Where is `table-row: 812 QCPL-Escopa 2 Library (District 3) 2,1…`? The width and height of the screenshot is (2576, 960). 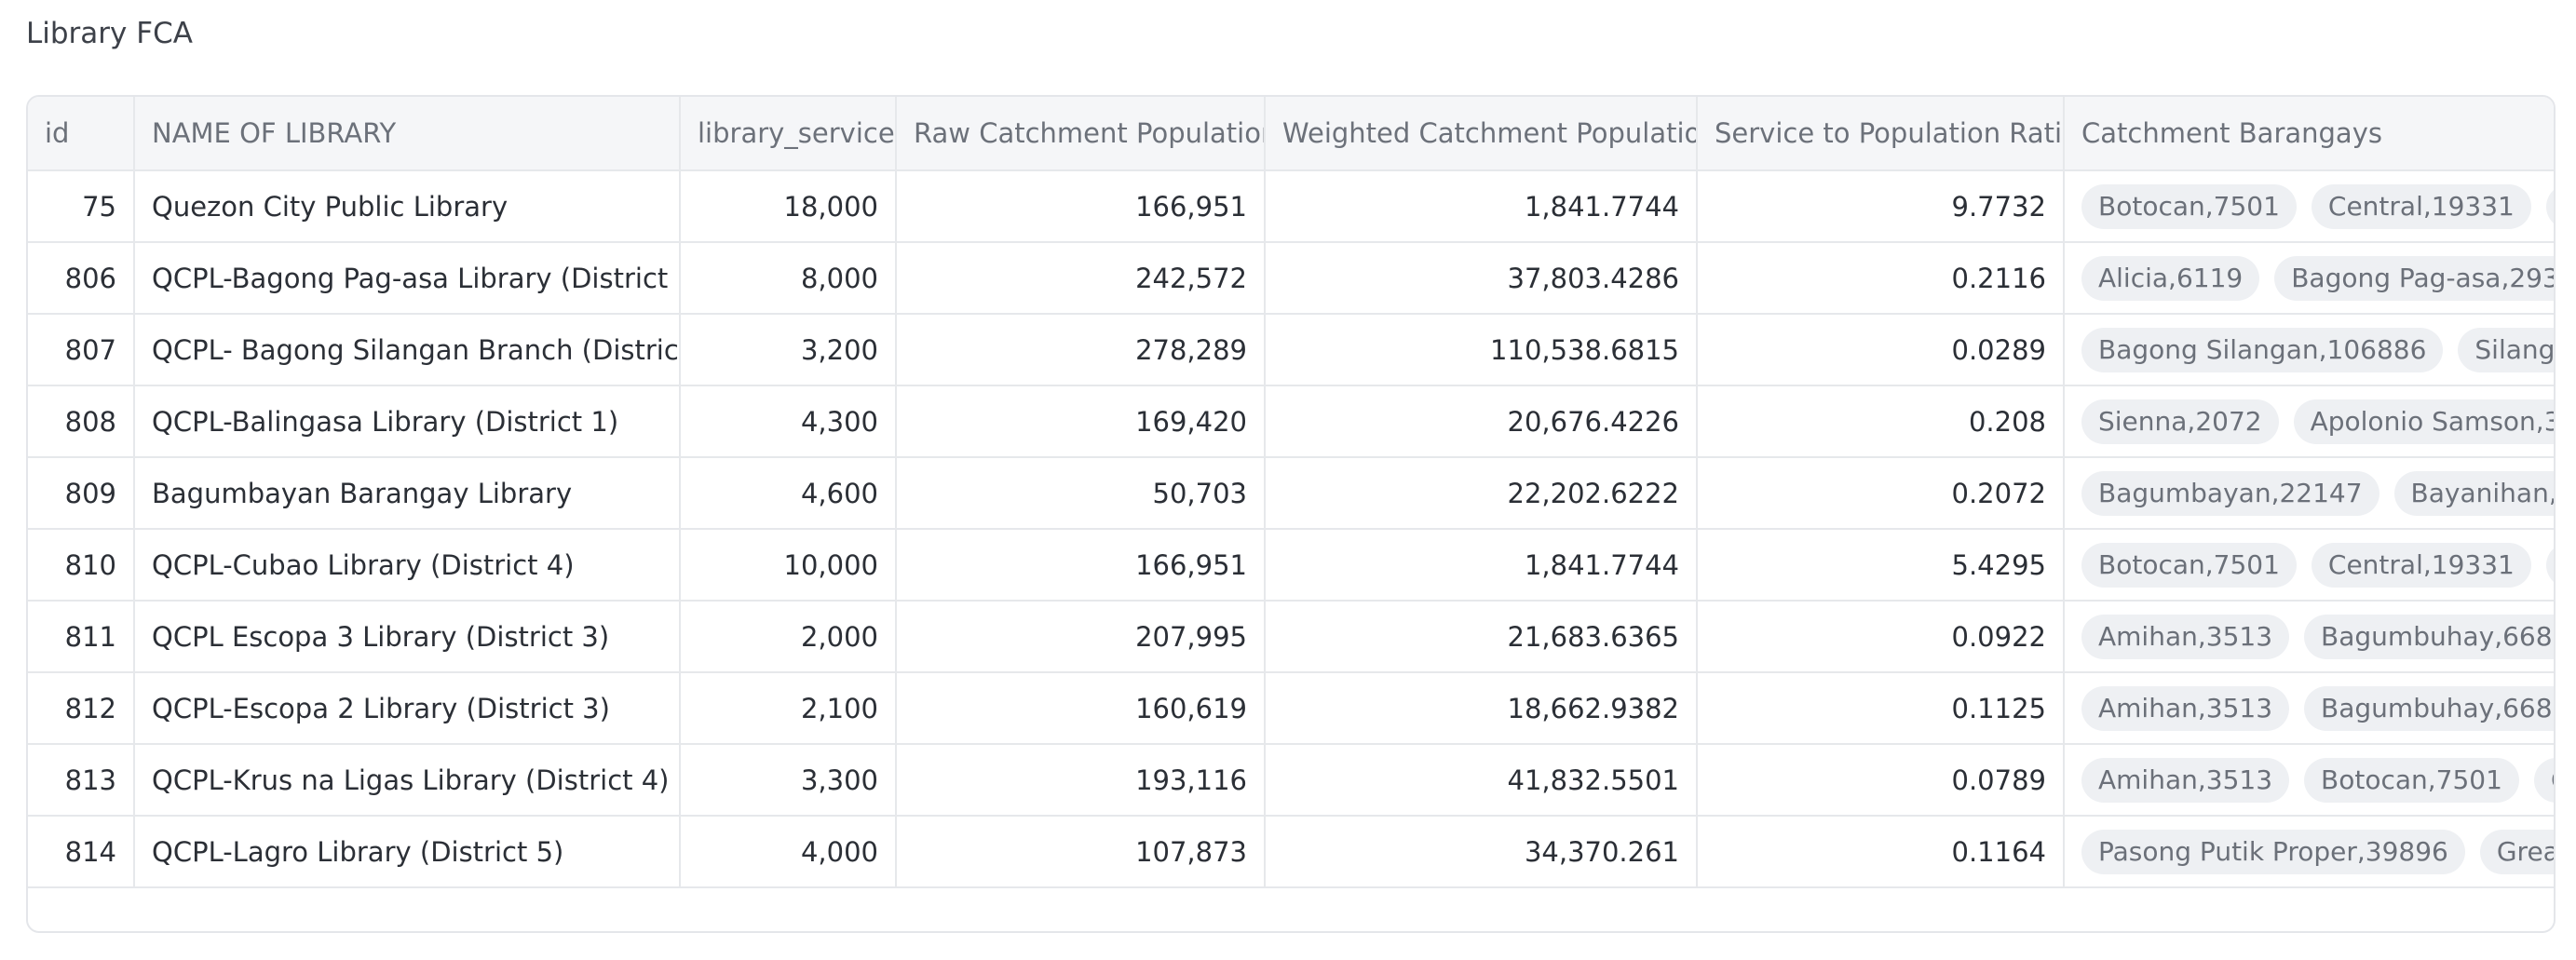 table-row: 812 QCPL-Escopa 2 Library (District 3) 2,1… is located at coordinates (1291, 708).